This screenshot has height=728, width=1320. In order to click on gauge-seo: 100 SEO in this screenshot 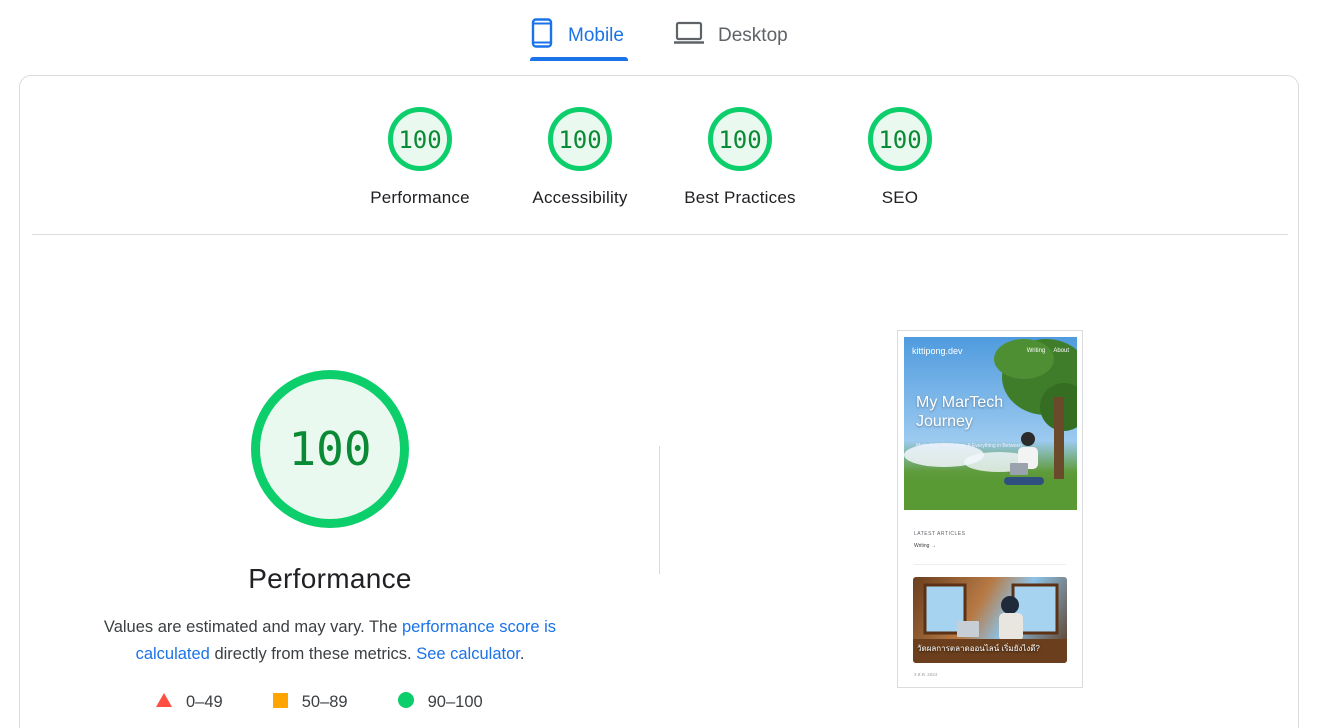, I will do `click(900, 157)`.